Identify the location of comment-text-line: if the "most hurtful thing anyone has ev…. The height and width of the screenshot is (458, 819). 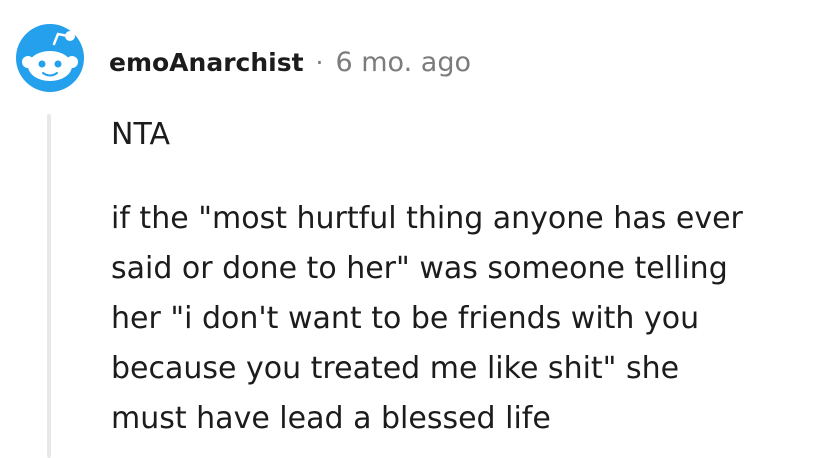
(427, 218).